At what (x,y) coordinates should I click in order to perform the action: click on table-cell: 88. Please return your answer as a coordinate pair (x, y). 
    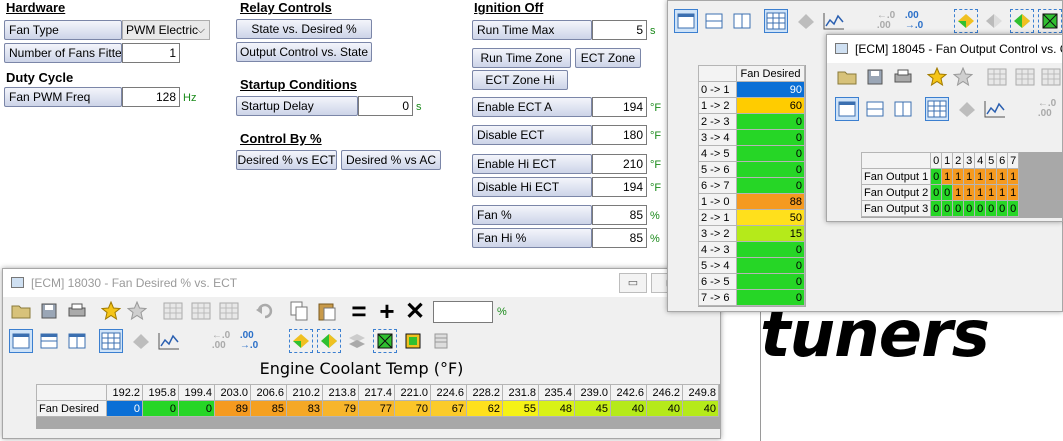
    Looking at the image, I should click on (770, 201).